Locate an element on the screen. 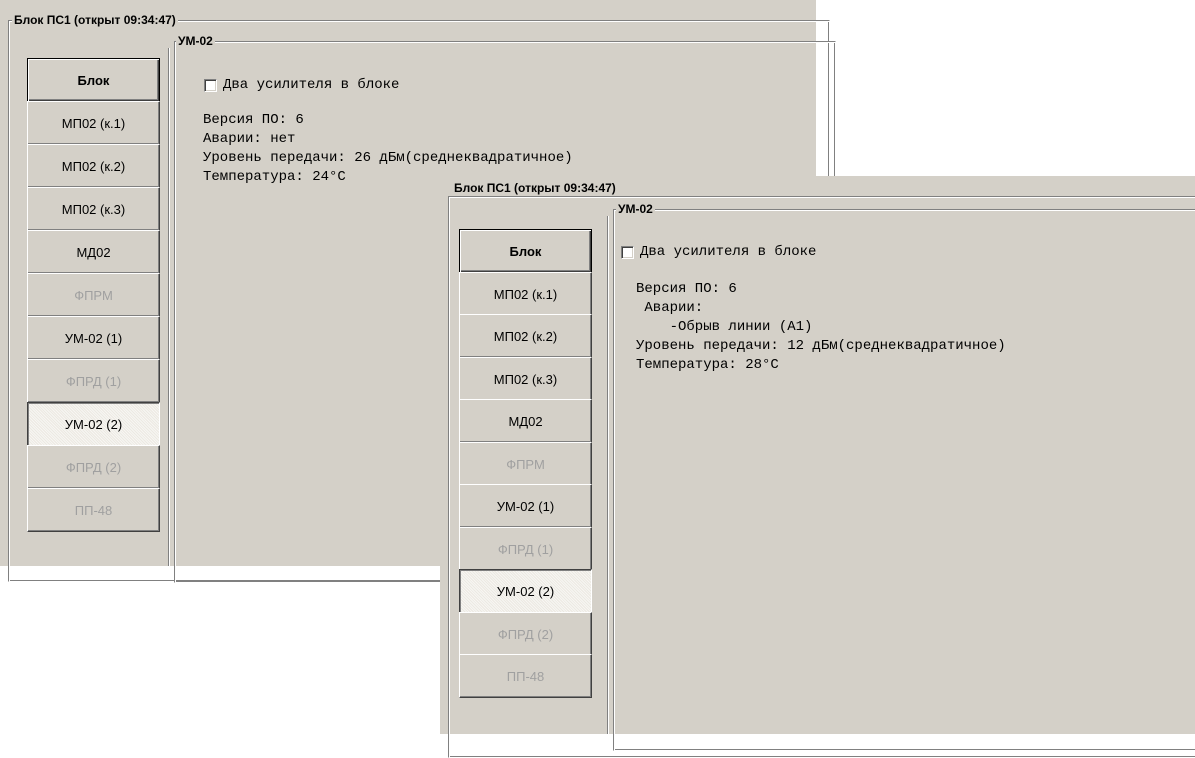  info-line: Аварии: нет is located at coordinates (249, 139).